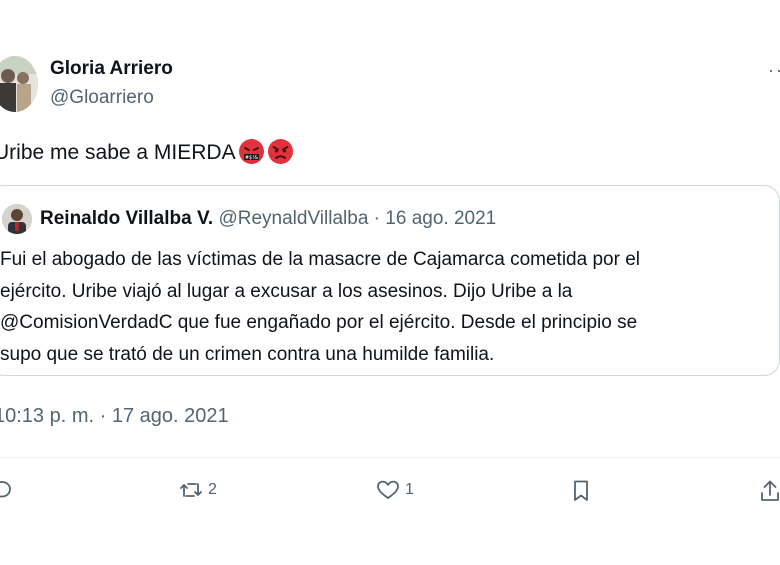 The image size is (780, 565). I want to click on retweet-count: 2, so click(212, 489).